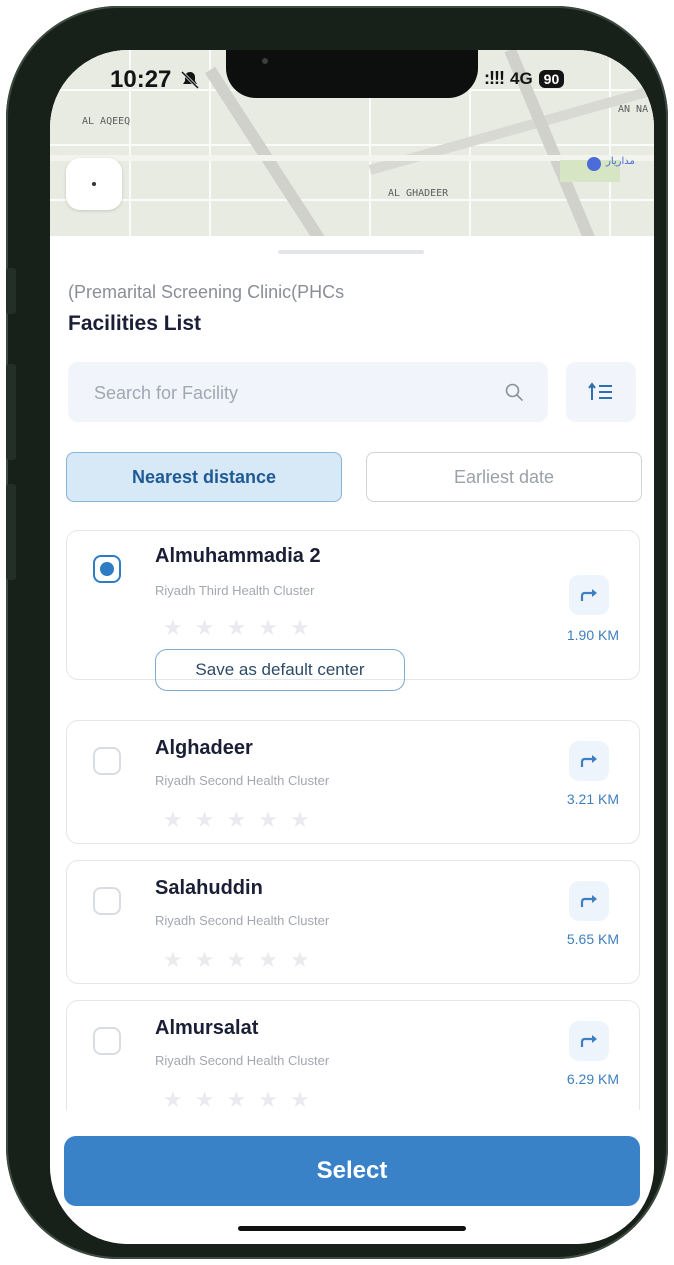 This screenshot has width=674, height=1265. What do you see at coordinates (204, 748) in the screenshot?
I see `facility-name: Alghadeer` at bounding box center [204, 748].